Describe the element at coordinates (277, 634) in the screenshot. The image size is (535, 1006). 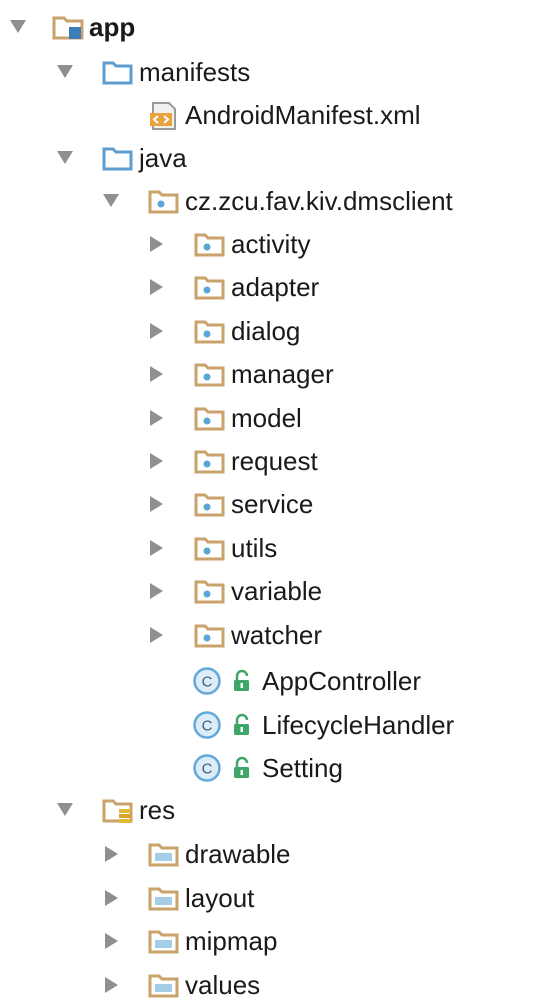
I see `tree-label-subpackage: watcher` at that location.